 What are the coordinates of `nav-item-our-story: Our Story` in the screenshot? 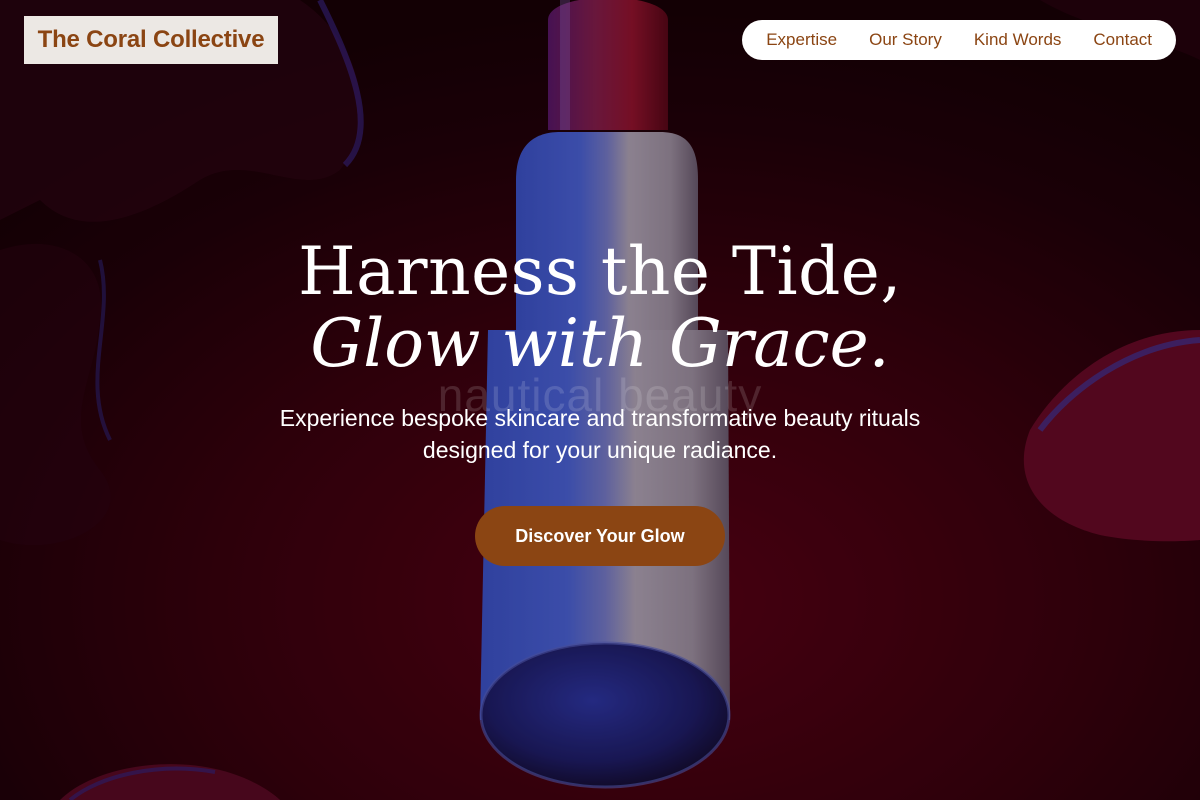 It's located at (905, 40).